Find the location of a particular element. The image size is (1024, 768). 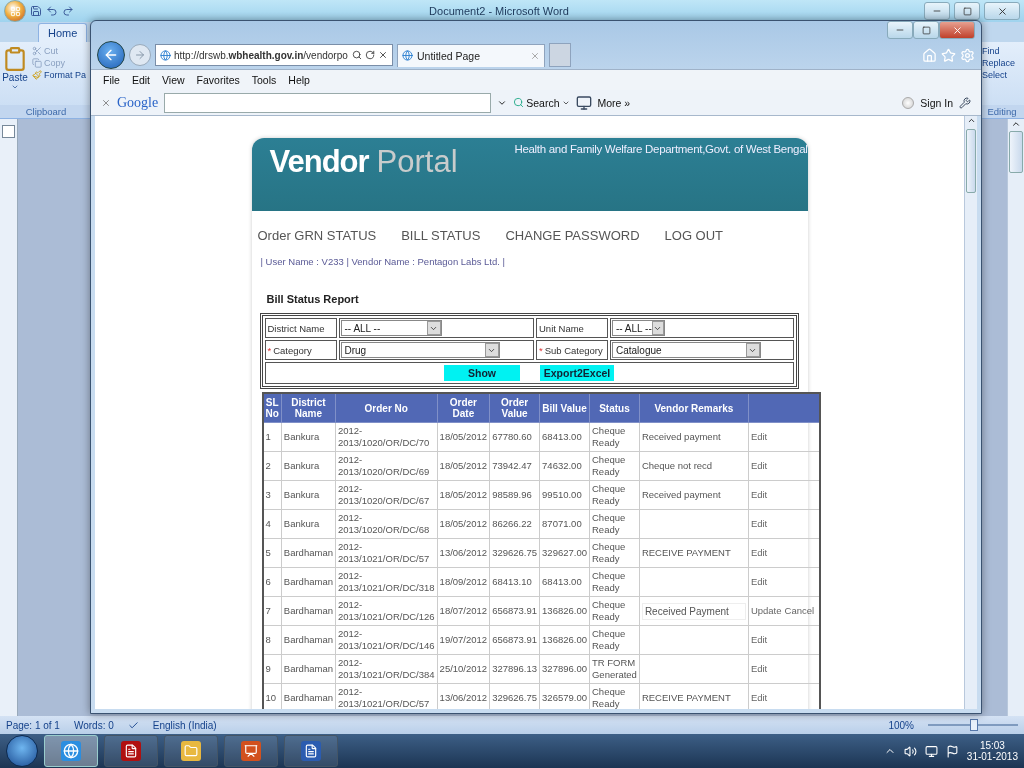

network-icon is located at coordinates (931, 751).